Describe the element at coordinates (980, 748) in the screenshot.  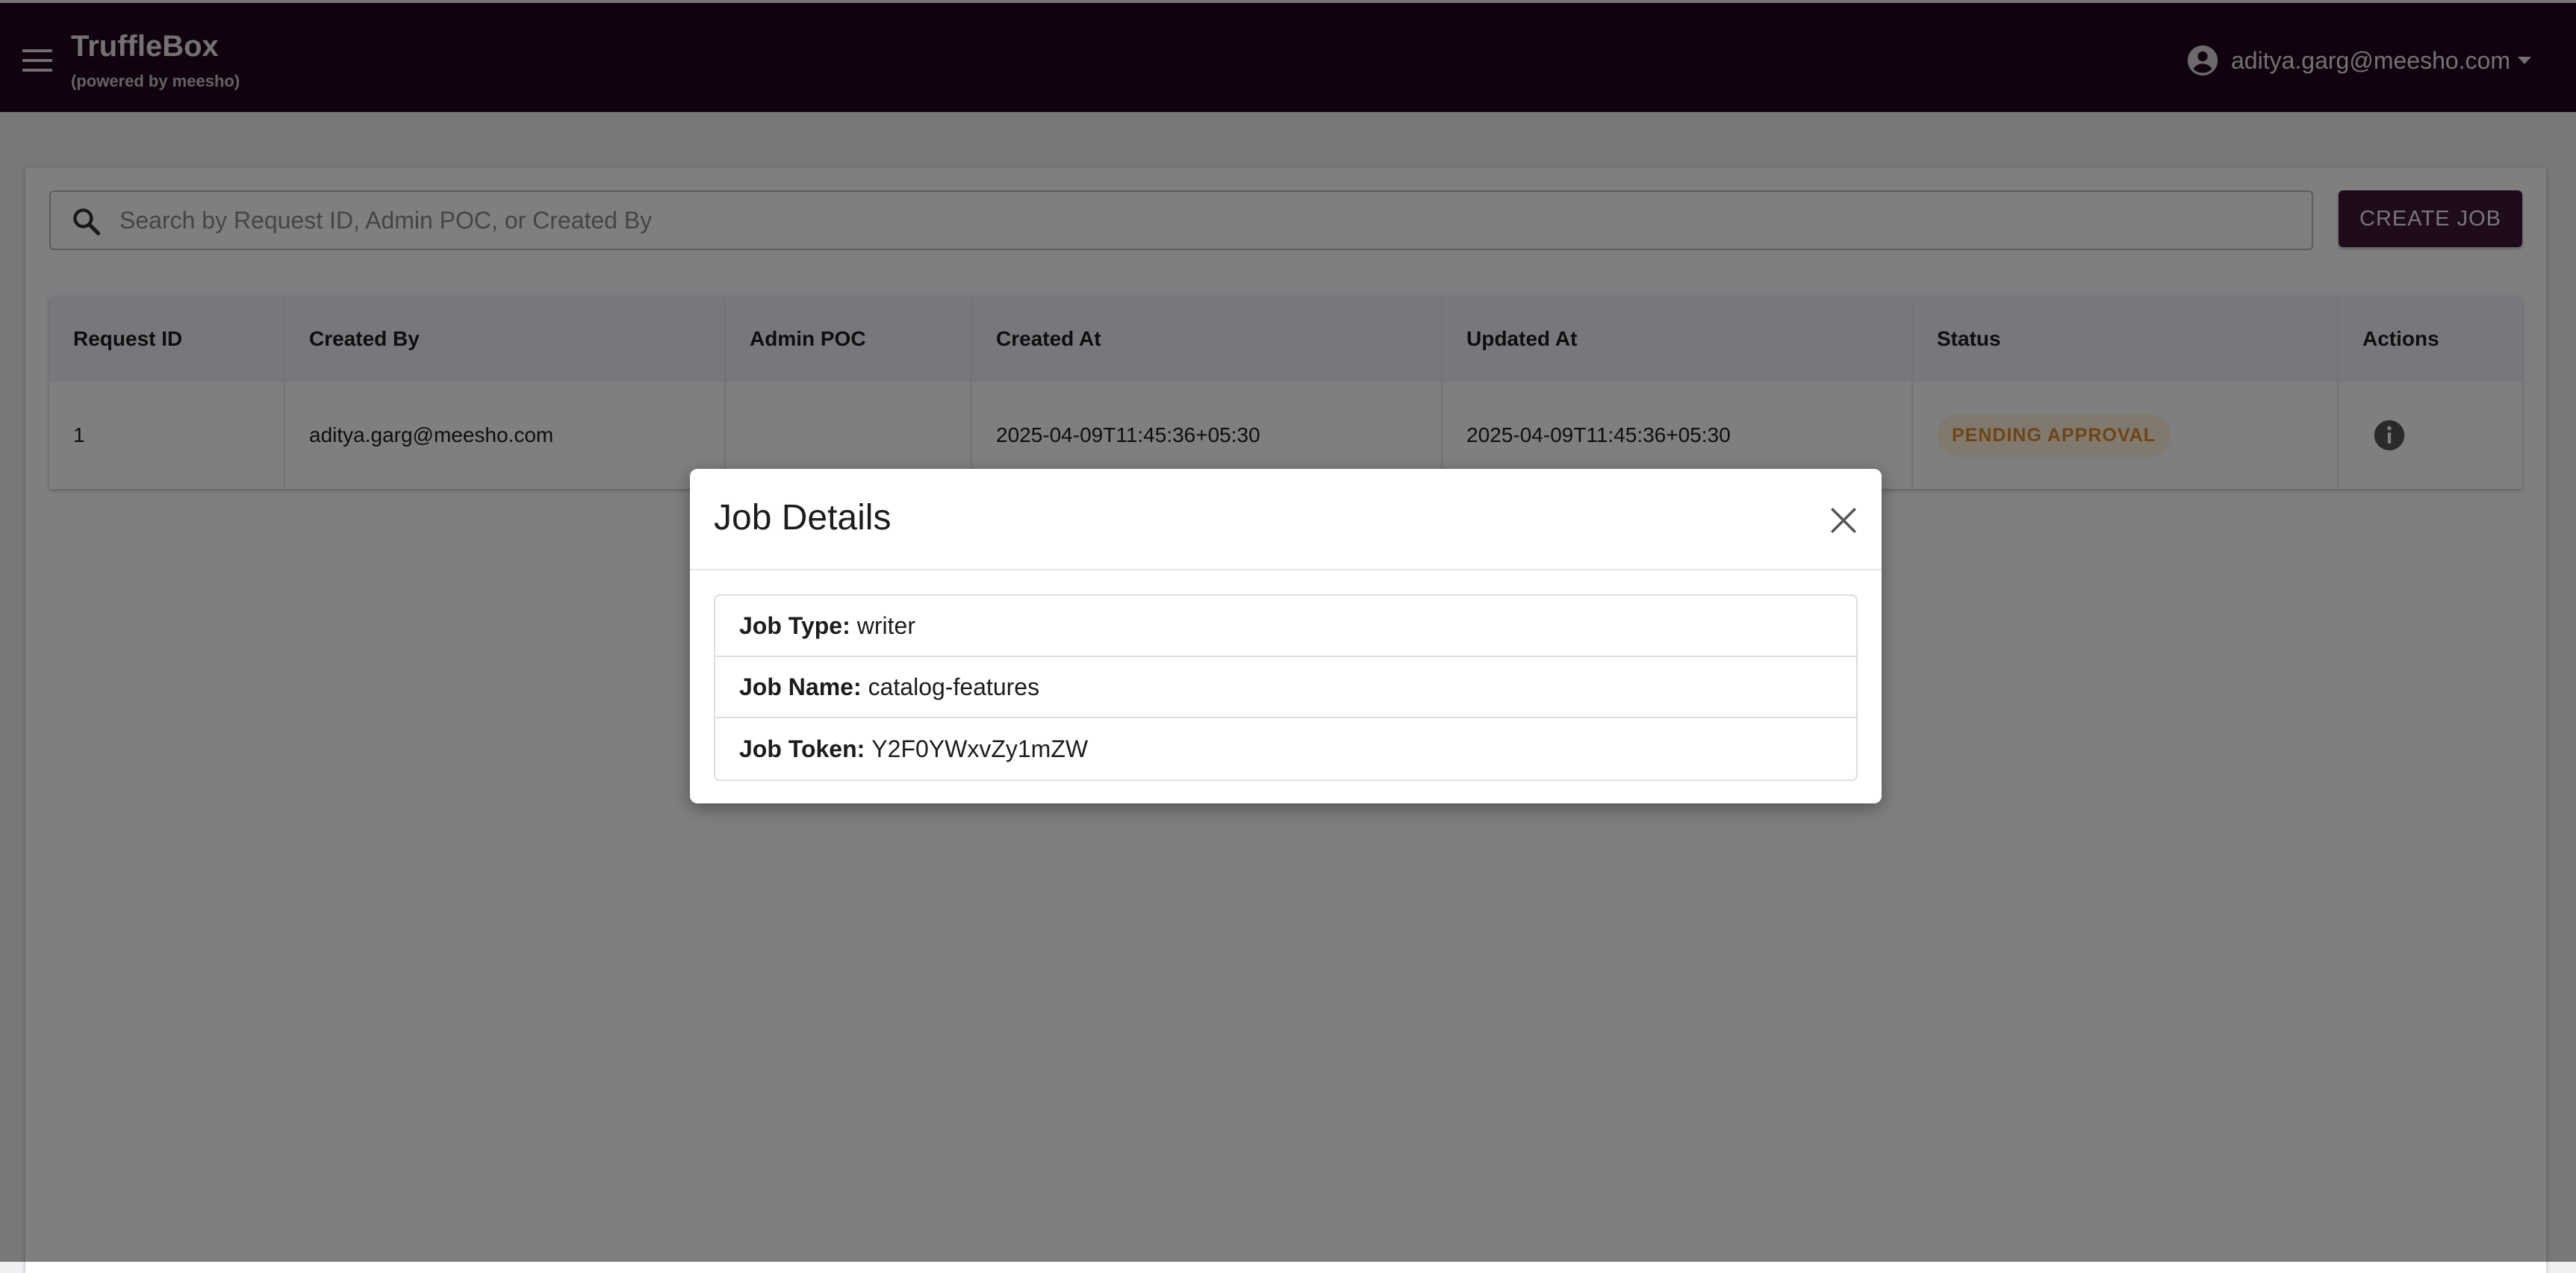
I see `detail-value: Y2F0YWxvZy1mZW` at that location.